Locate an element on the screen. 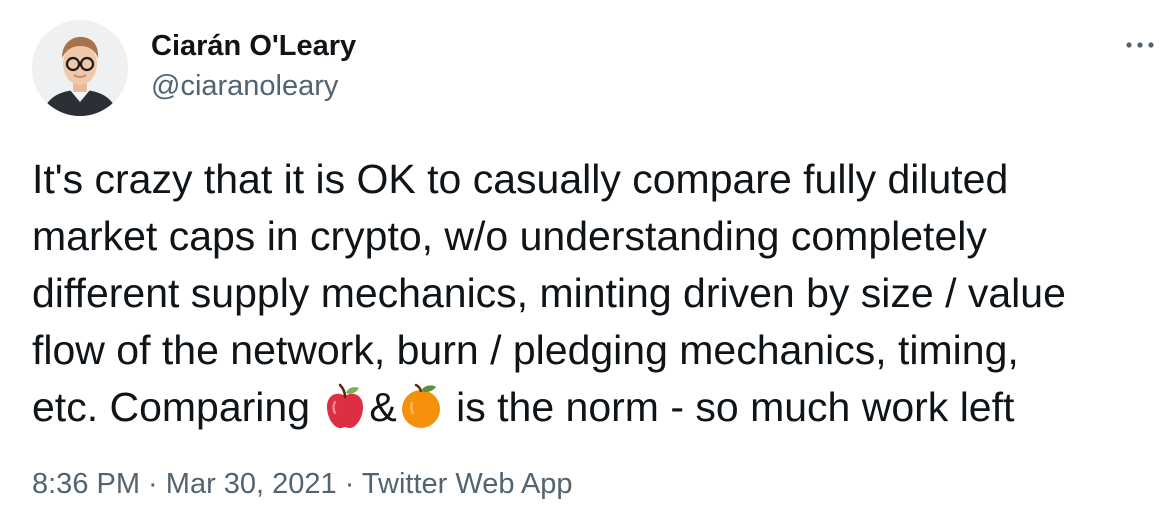 Image resolution: width=1170 pixels, height=528 pixels. more-options-button is located at coordinates (1140, 44).